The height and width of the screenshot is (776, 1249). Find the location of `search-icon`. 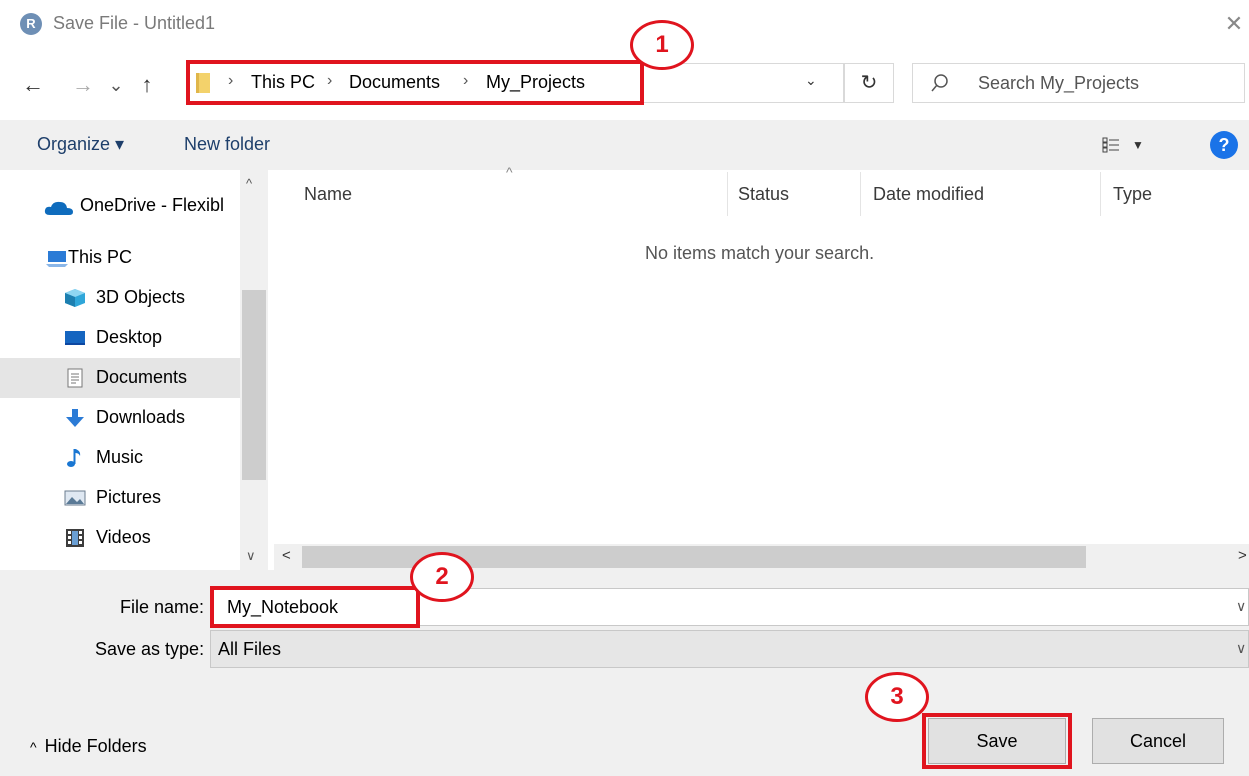

search-icon is located at coordinates (939, 83).